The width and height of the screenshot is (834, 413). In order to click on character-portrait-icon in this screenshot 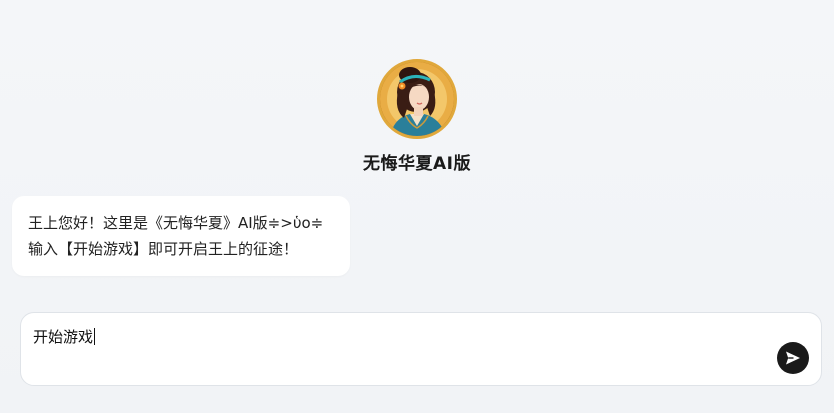, I will do `click(417, 99)`.